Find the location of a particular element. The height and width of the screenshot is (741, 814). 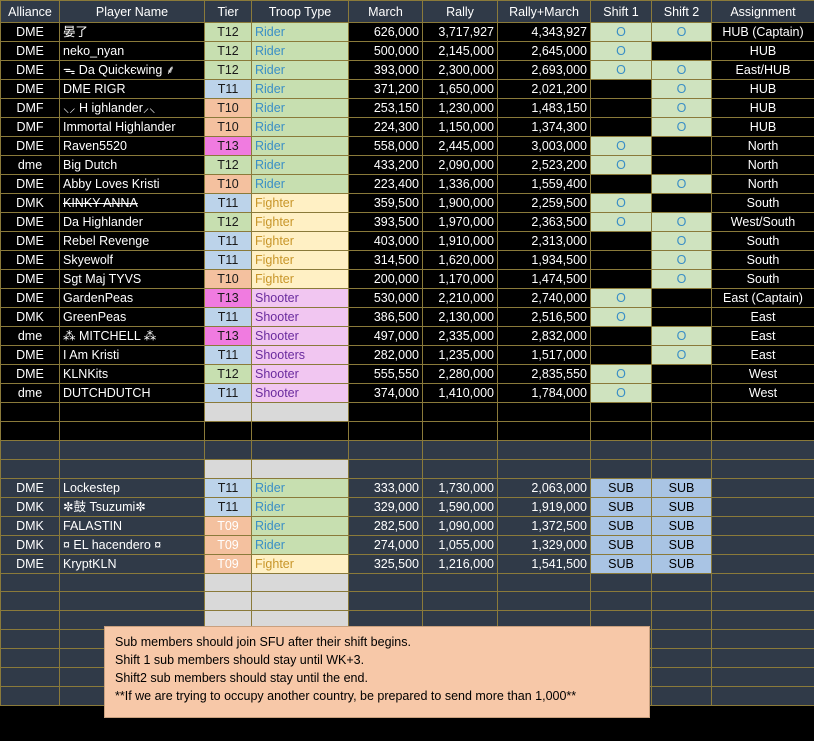

rally-cell: 3,717,927 is located at coordinates (460, 32).